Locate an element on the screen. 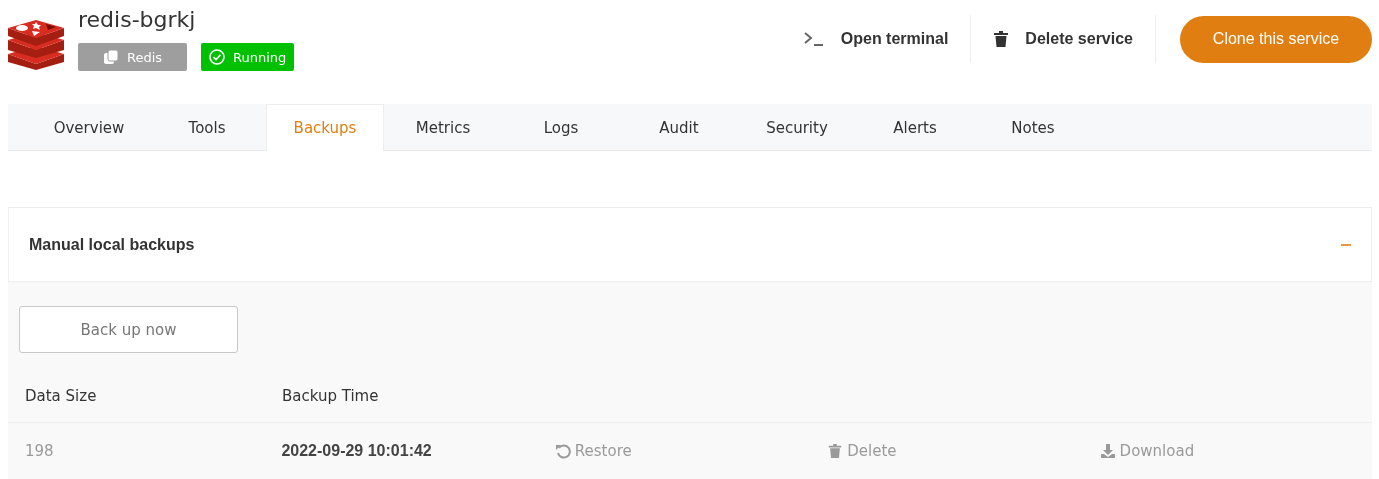  terminal-icon is located at coordinates (813, 39).